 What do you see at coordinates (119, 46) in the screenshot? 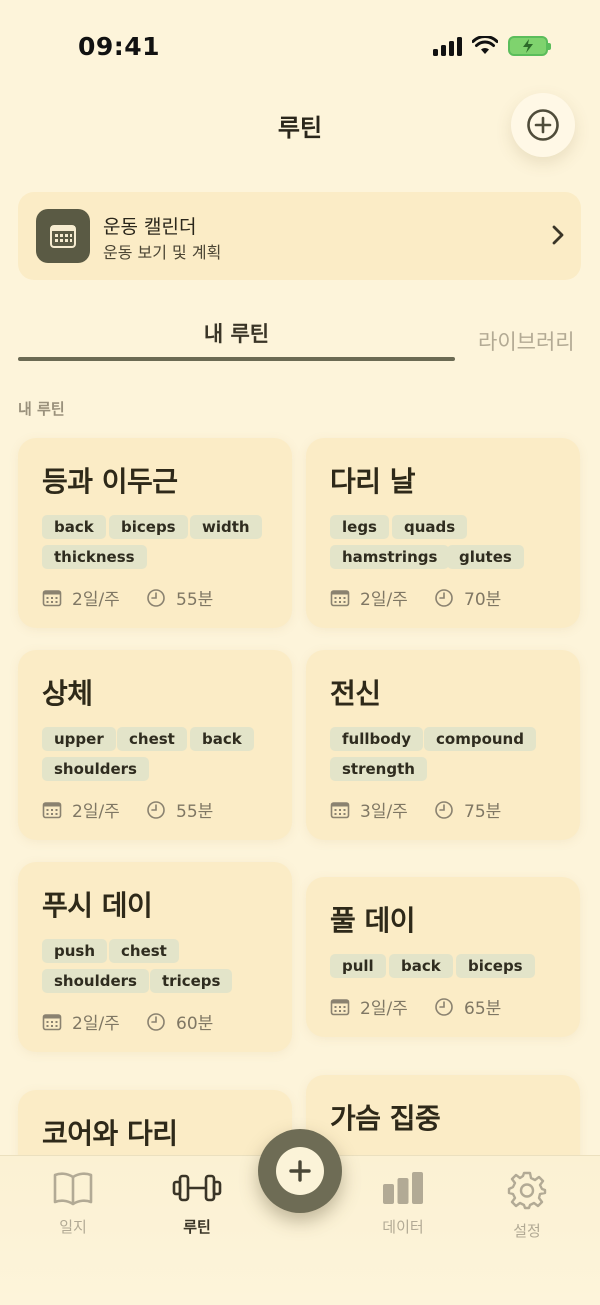
I see `status-time: 09:41` at bounding box center [119, 46].